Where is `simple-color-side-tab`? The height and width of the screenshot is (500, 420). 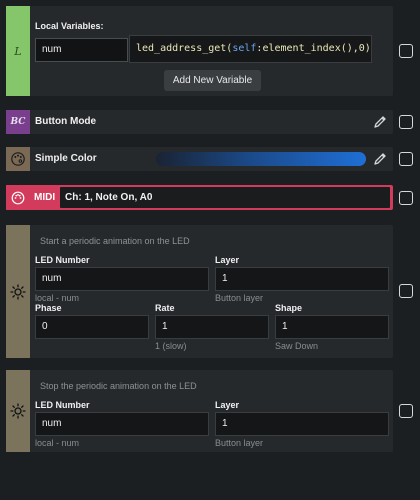 simple-color-side-tab is located at coordinates (18, 159).